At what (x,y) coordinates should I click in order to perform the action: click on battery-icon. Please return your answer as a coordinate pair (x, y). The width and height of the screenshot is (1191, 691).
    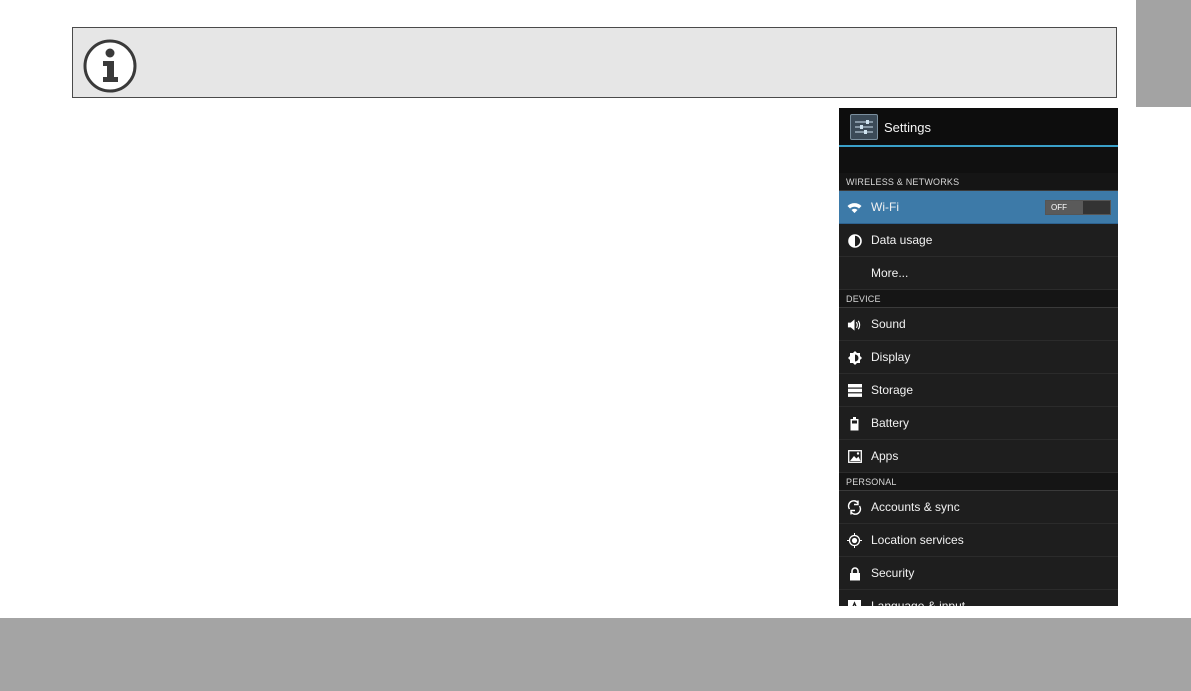
    Looking at the image, I should click on (854, 423).